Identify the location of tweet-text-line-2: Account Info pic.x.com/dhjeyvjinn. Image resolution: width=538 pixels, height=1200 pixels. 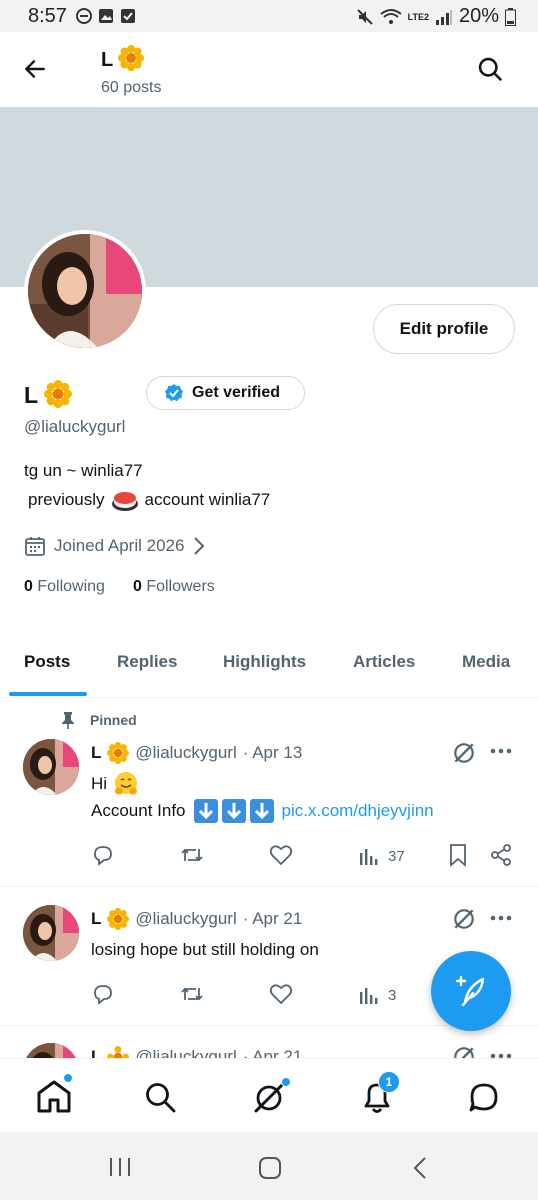
(262, 811).